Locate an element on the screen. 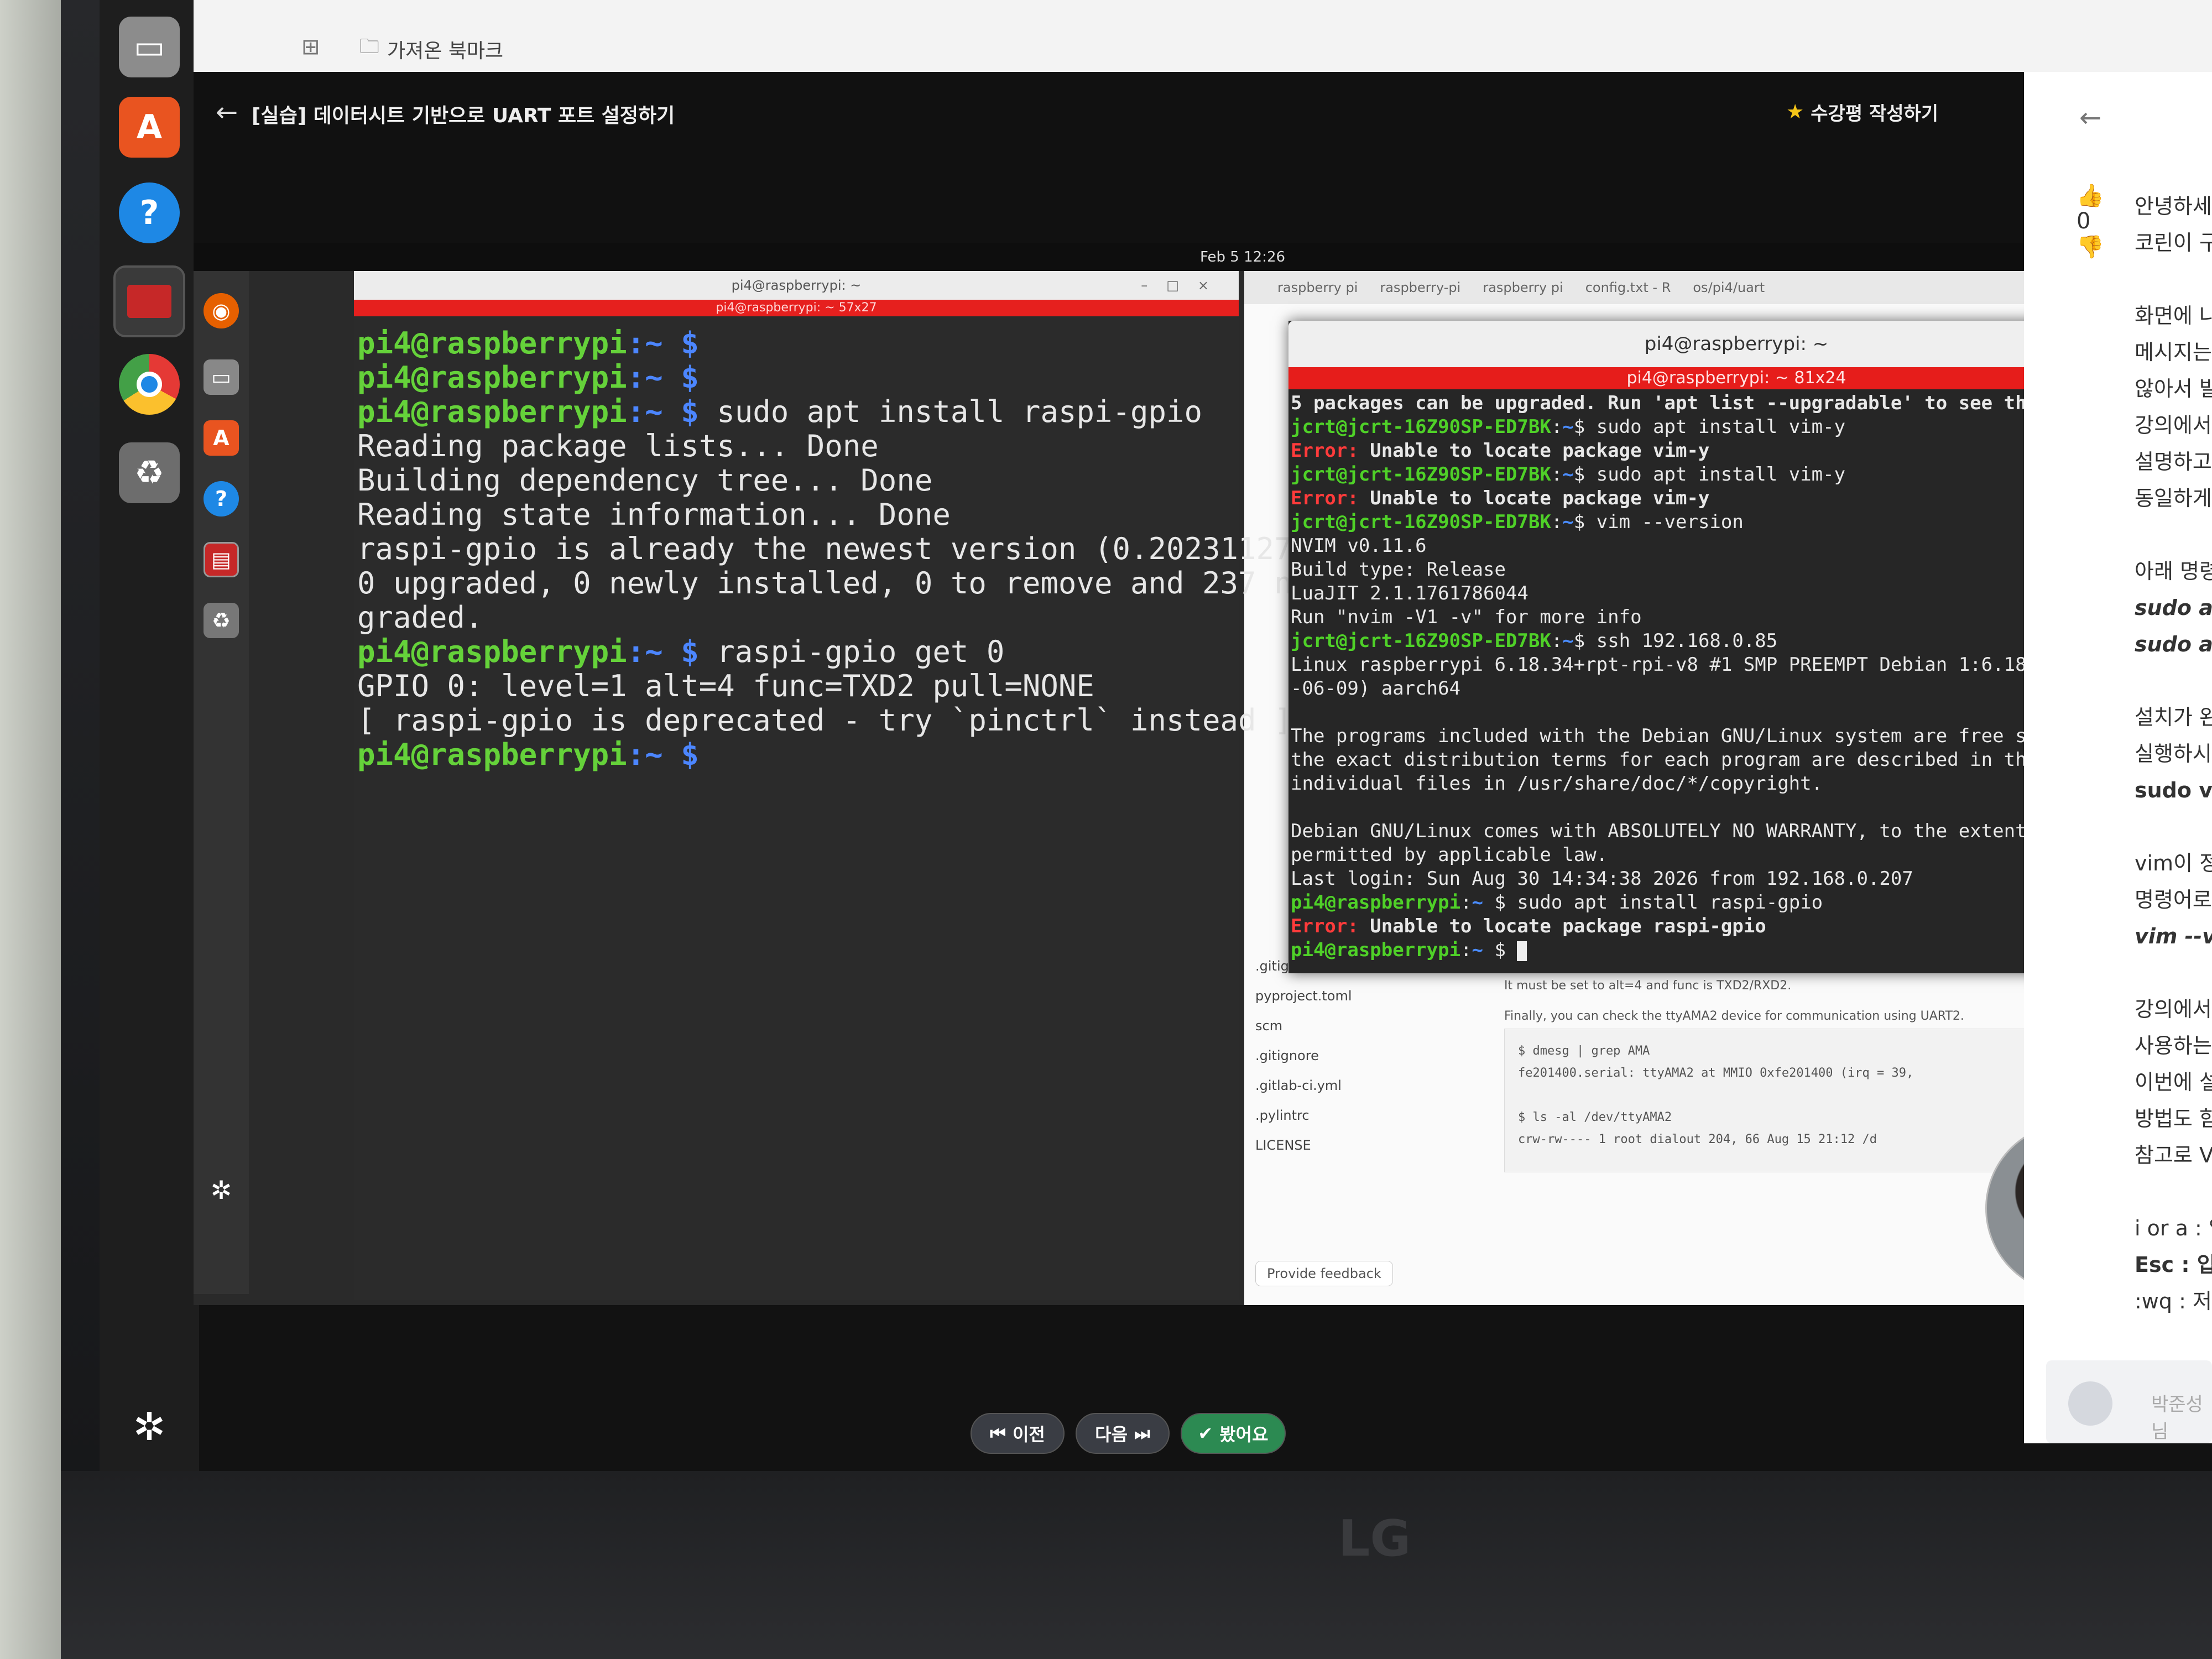  question-line: 않아서 발 is located at coordinates (2174, 389).